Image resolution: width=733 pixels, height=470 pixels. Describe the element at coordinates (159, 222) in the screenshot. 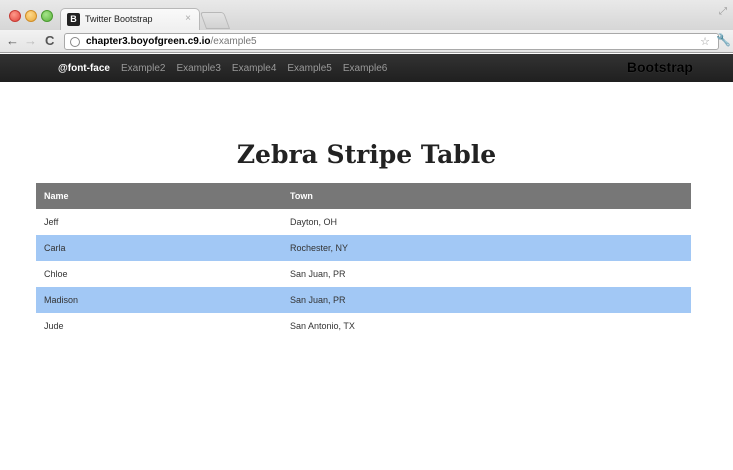

I see `cell-name: Jeff` at that location.